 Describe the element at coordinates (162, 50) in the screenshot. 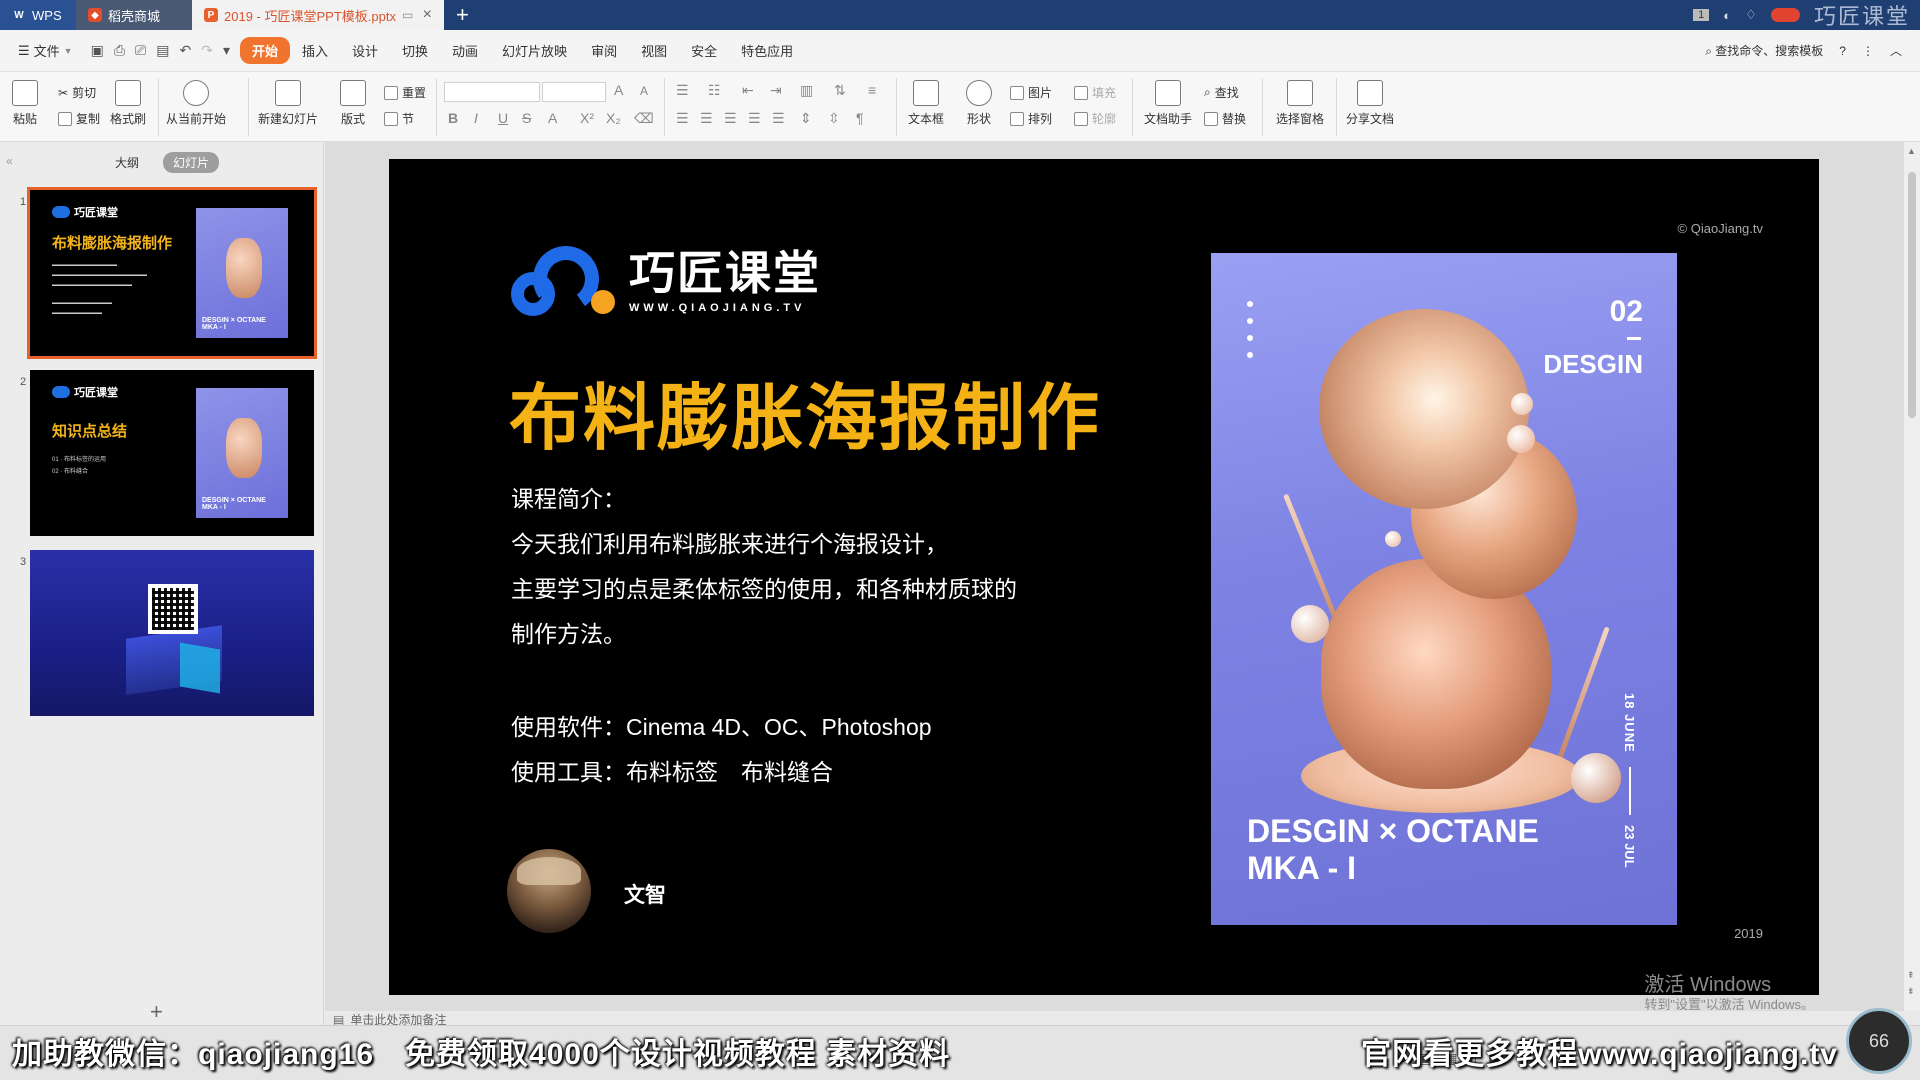

I see `print-preview-icon: ▤` at that location.